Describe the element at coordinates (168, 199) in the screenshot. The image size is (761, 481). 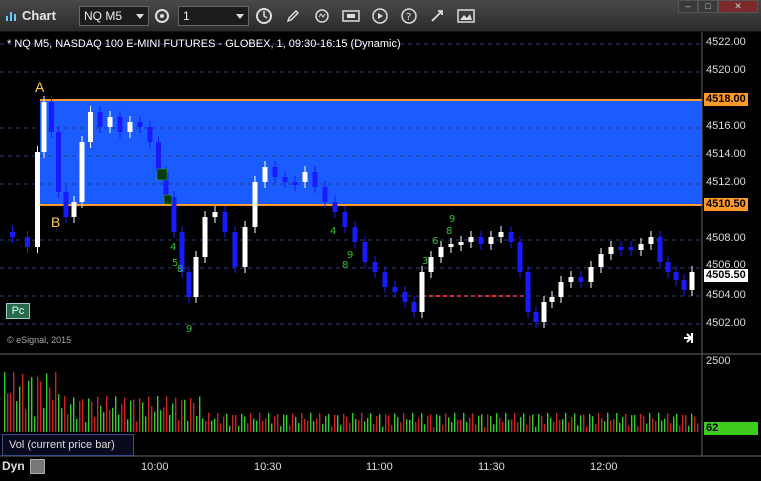
I see `marker-box` at that location.